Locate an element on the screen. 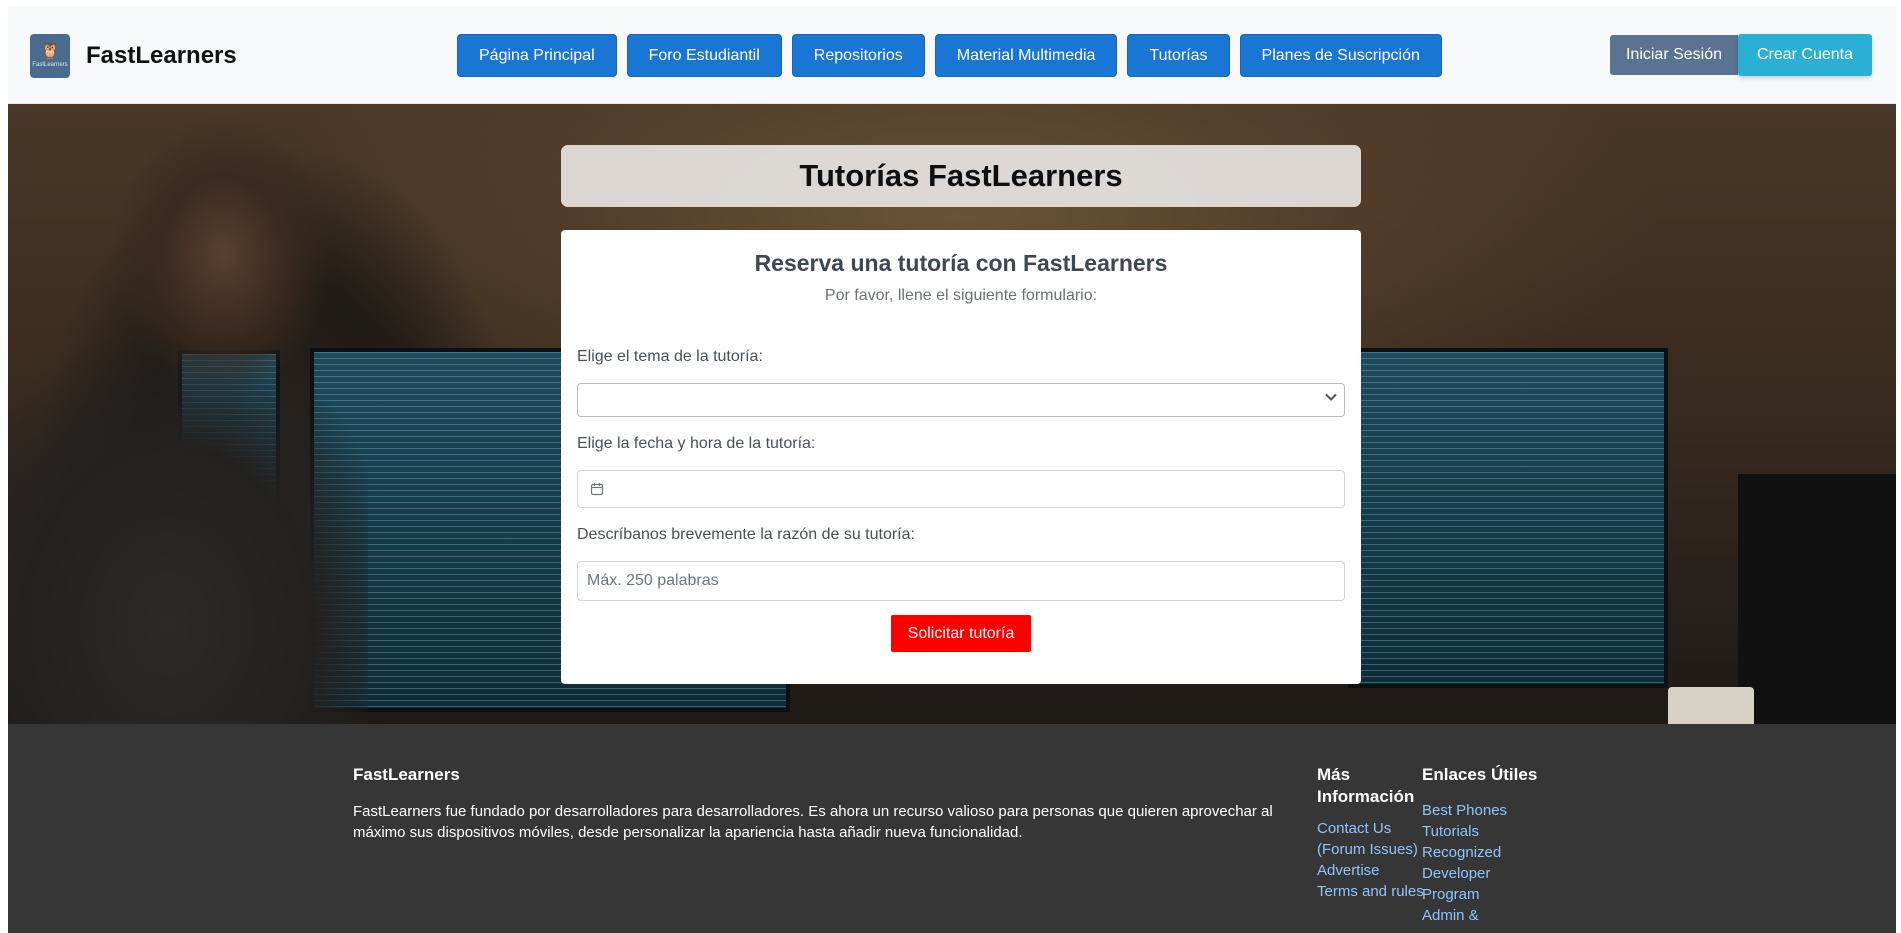  footer-link-tutorials: Tutorials is located at coordinates (1487, 831).